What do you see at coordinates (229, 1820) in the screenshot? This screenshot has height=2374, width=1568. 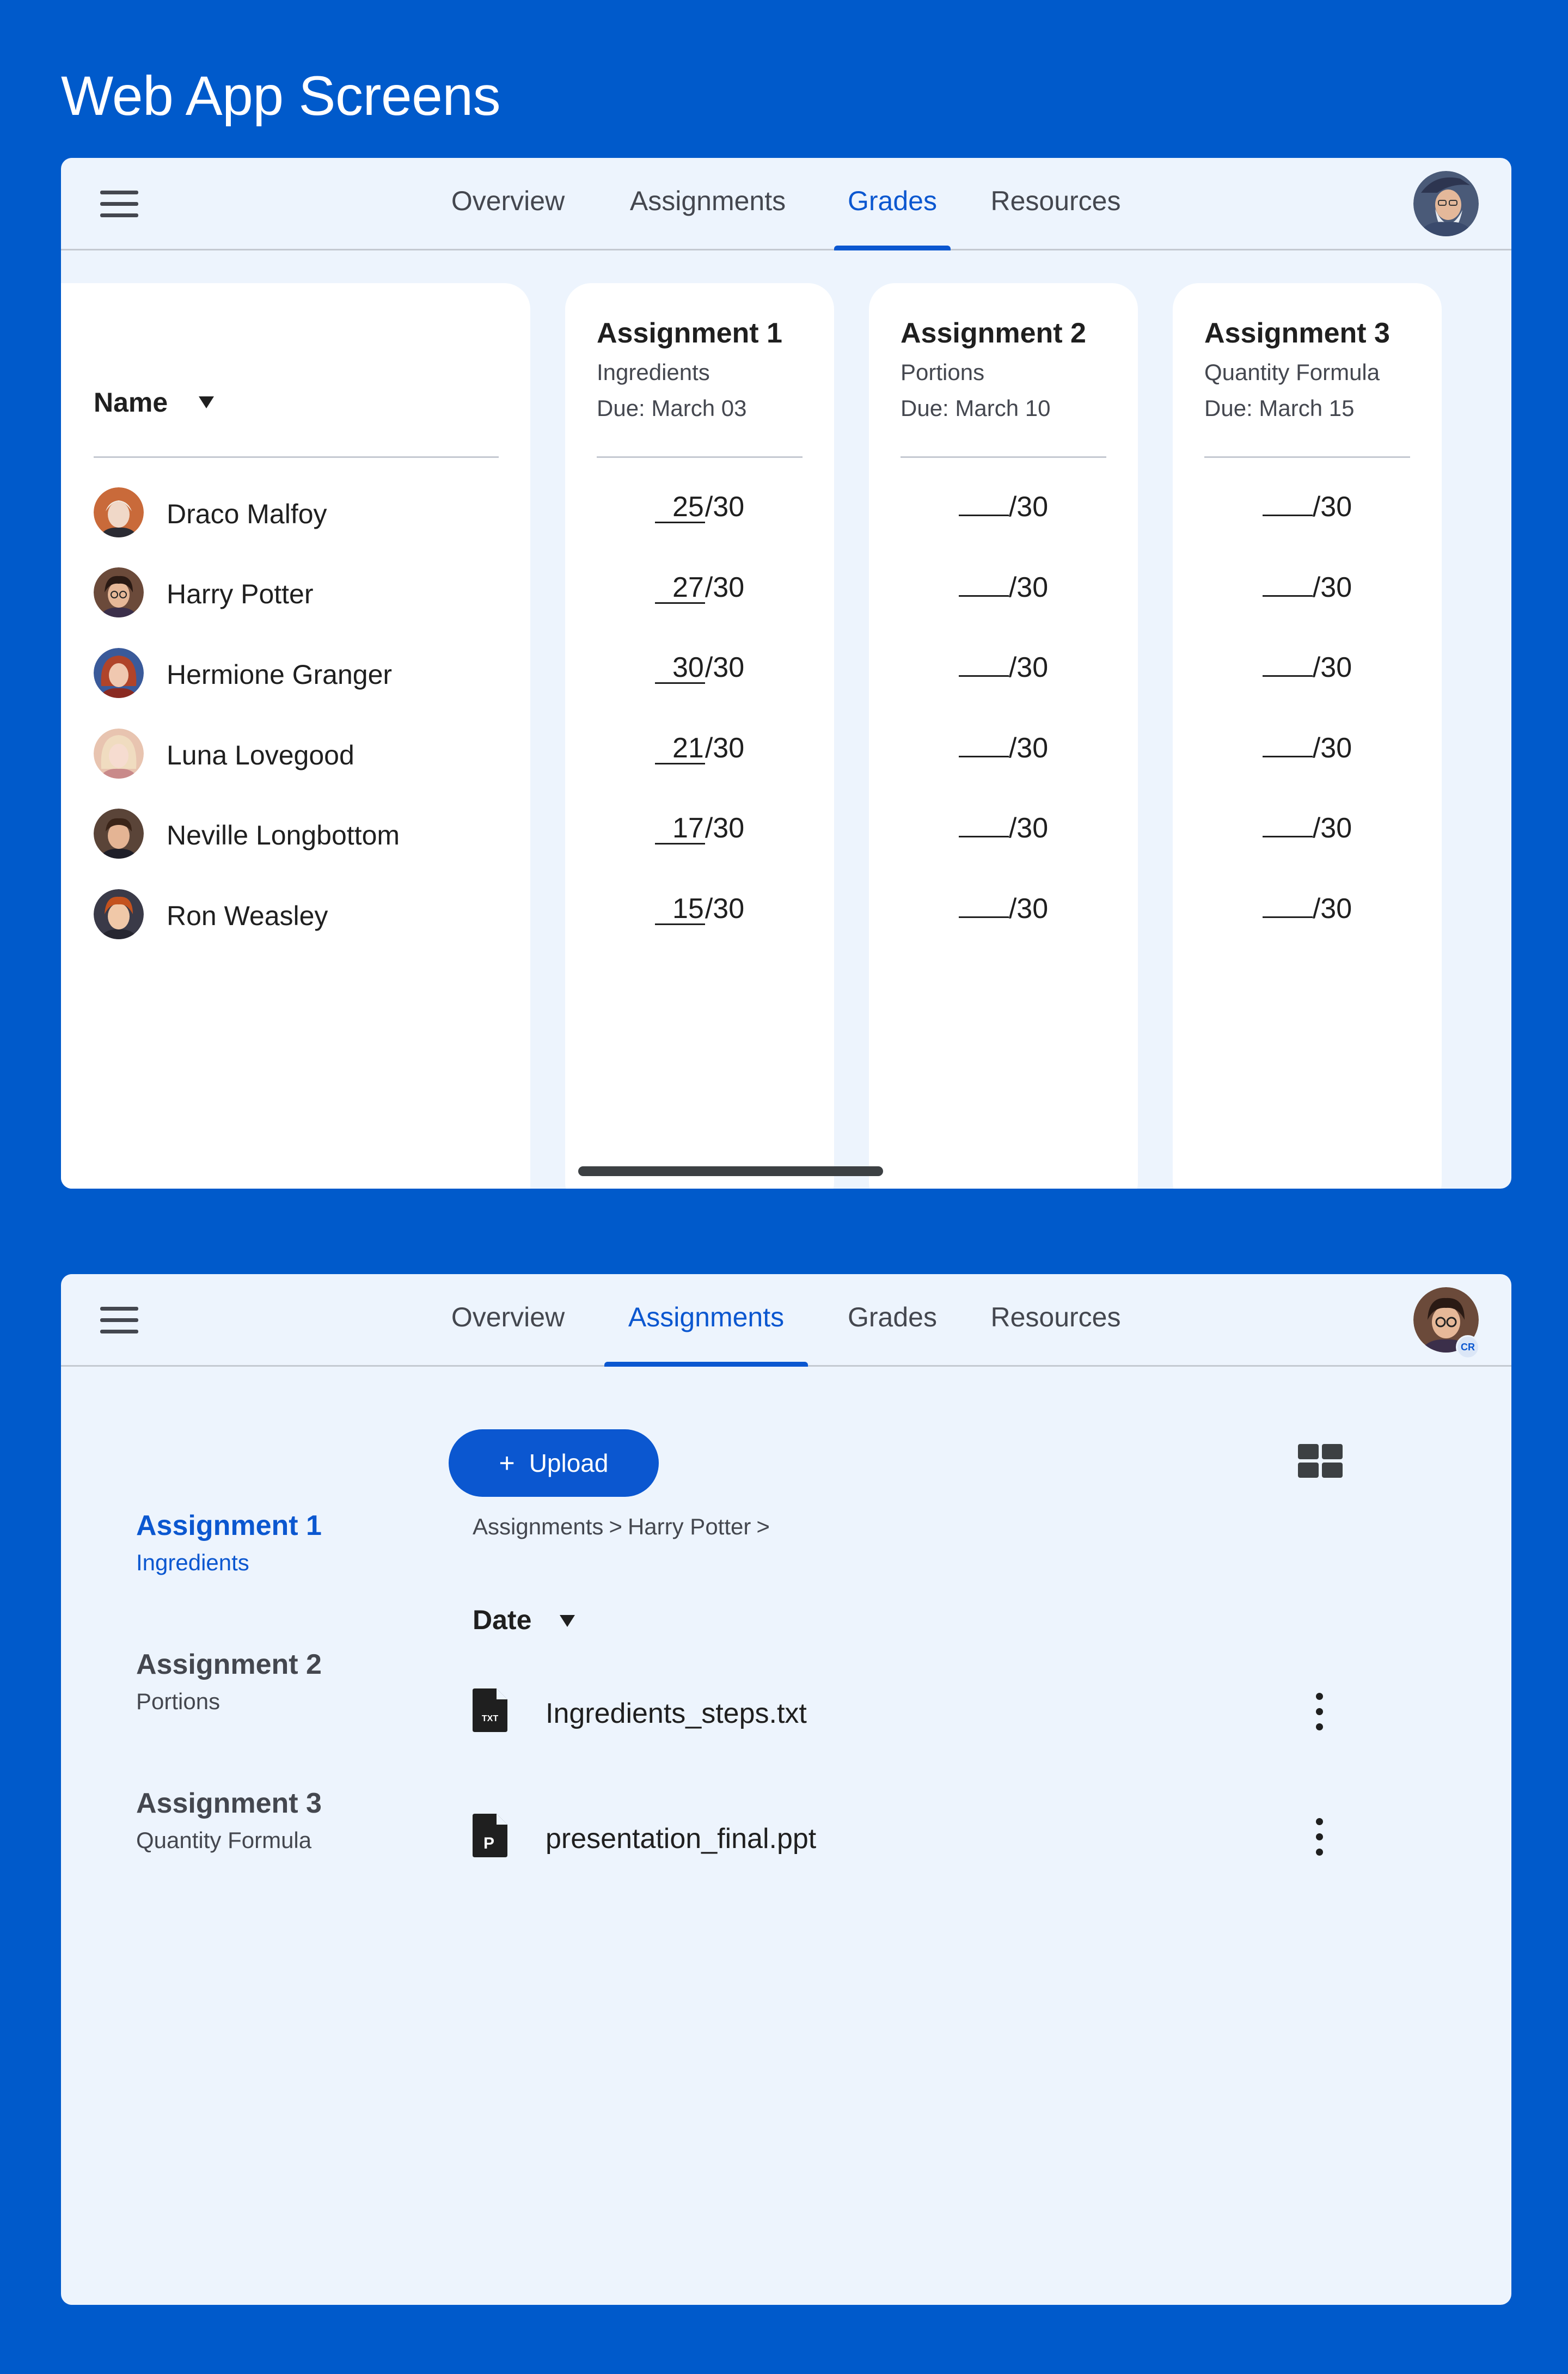 I see `sidebar-item-assignment-3: Assignment 3 Quantity Formula` at bounding box center [229, 1820].